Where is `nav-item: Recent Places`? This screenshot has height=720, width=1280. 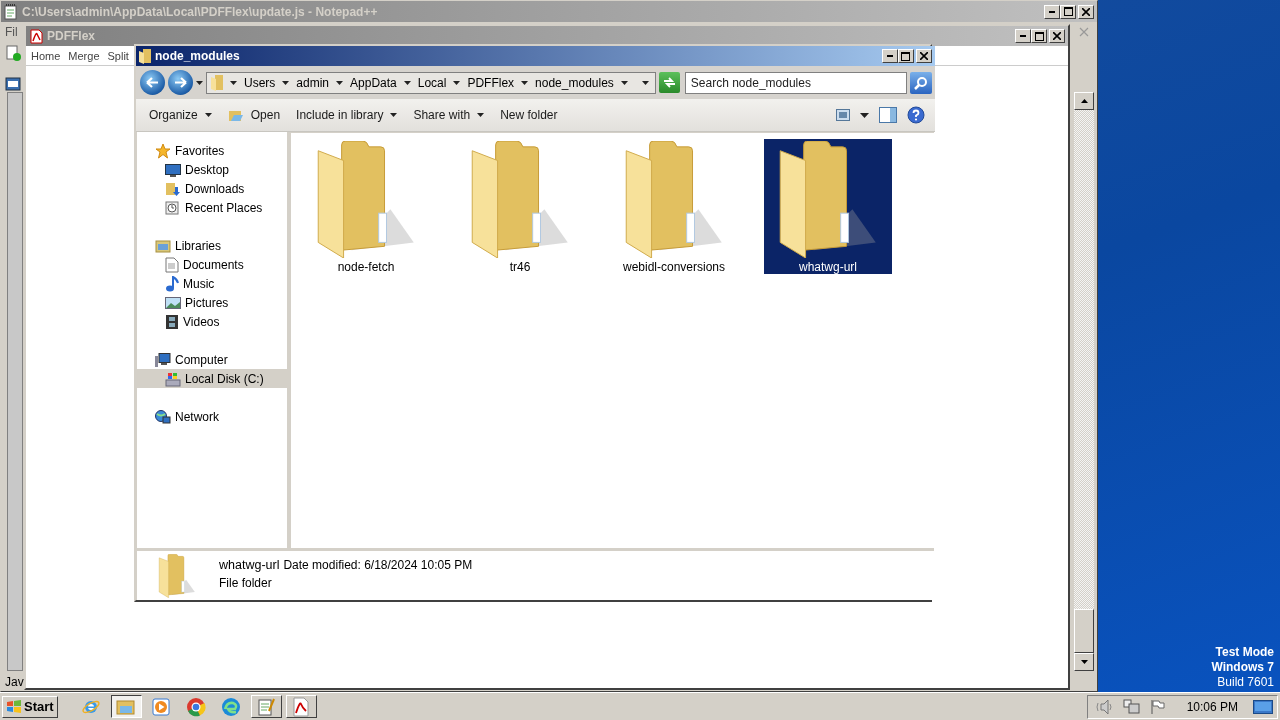
nav-item: Recent Places is located at coordinates (212, 207).